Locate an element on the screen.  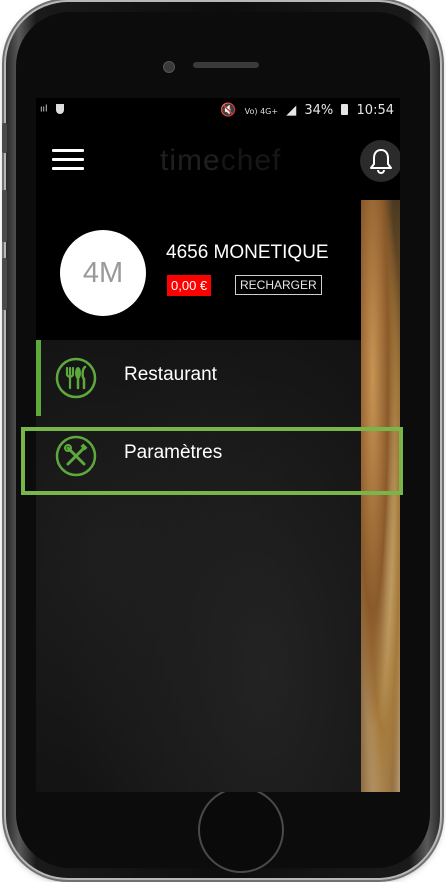
network-type: Vo) 4G+ is located at coordinates (261, 111).